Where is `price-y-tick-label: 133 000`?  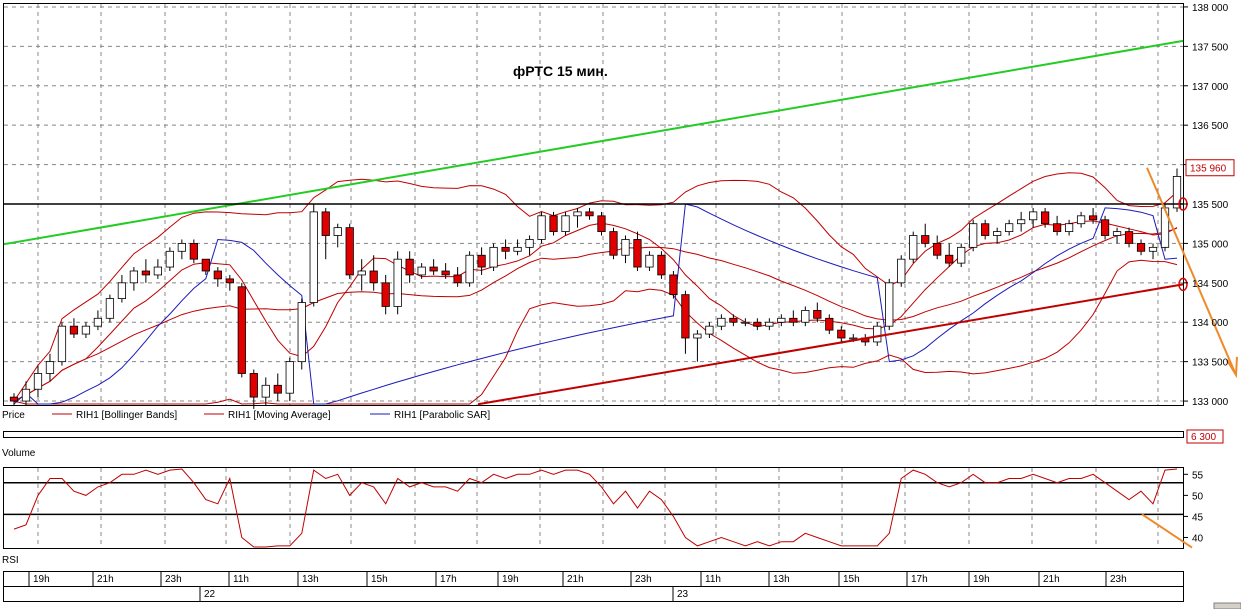
price-y-tick-label: 133 000 is located at coordinates (1210, 402).